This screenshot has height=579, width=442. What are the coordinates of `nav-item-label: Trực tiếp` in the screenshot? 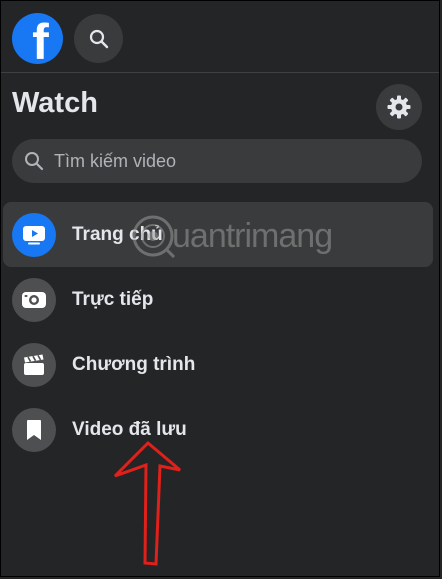 It's located at (113, 299).